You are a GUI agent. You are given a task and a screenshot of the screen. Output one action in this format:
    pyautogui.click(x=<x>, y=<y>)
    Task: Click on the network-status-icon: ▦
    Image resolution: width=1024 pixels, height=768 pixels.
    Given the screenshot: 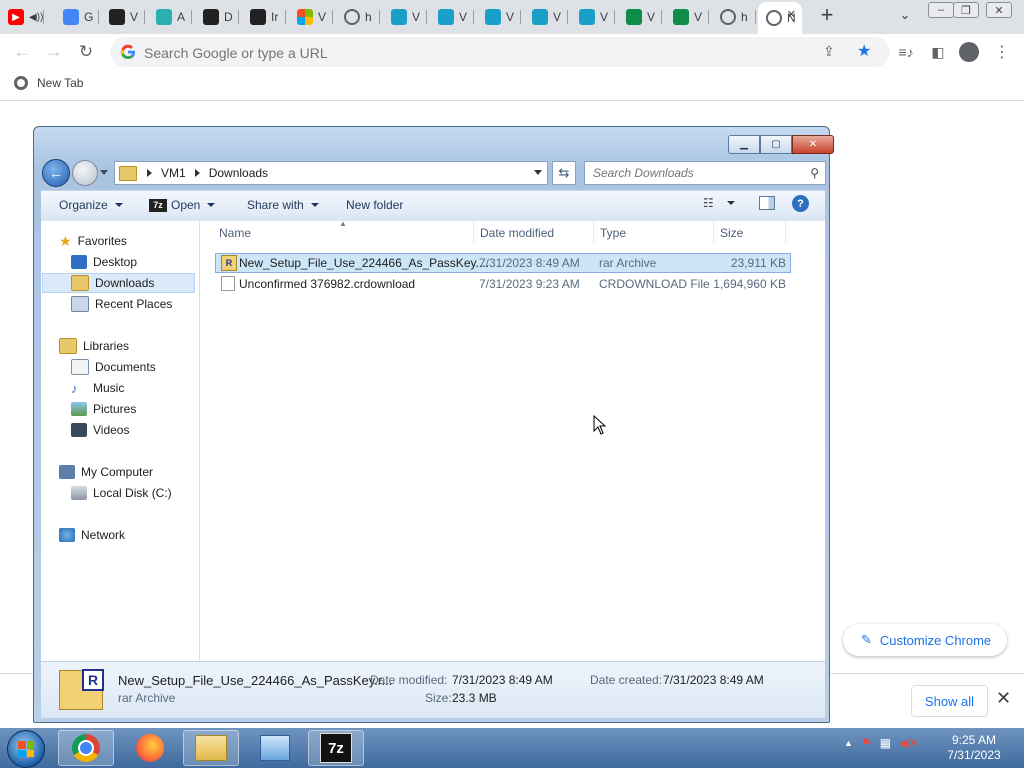 What is the action you would take?
    pyautogui.click(x=885, y=743)
    